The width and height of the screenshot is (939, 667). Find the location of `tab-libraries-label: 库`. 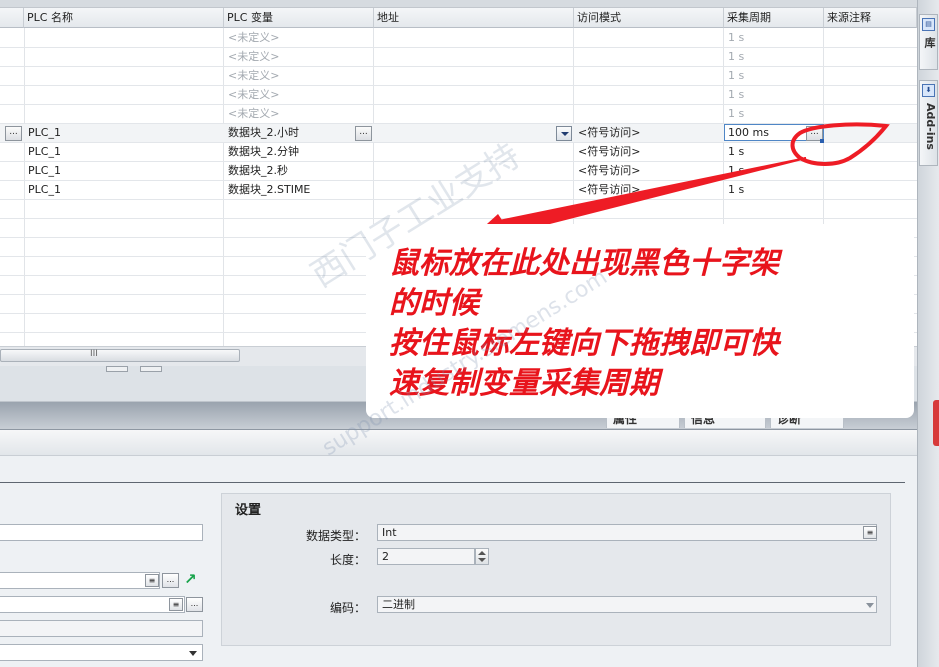

tab-libraries-label: 库 is located at coordinates (929, 42).